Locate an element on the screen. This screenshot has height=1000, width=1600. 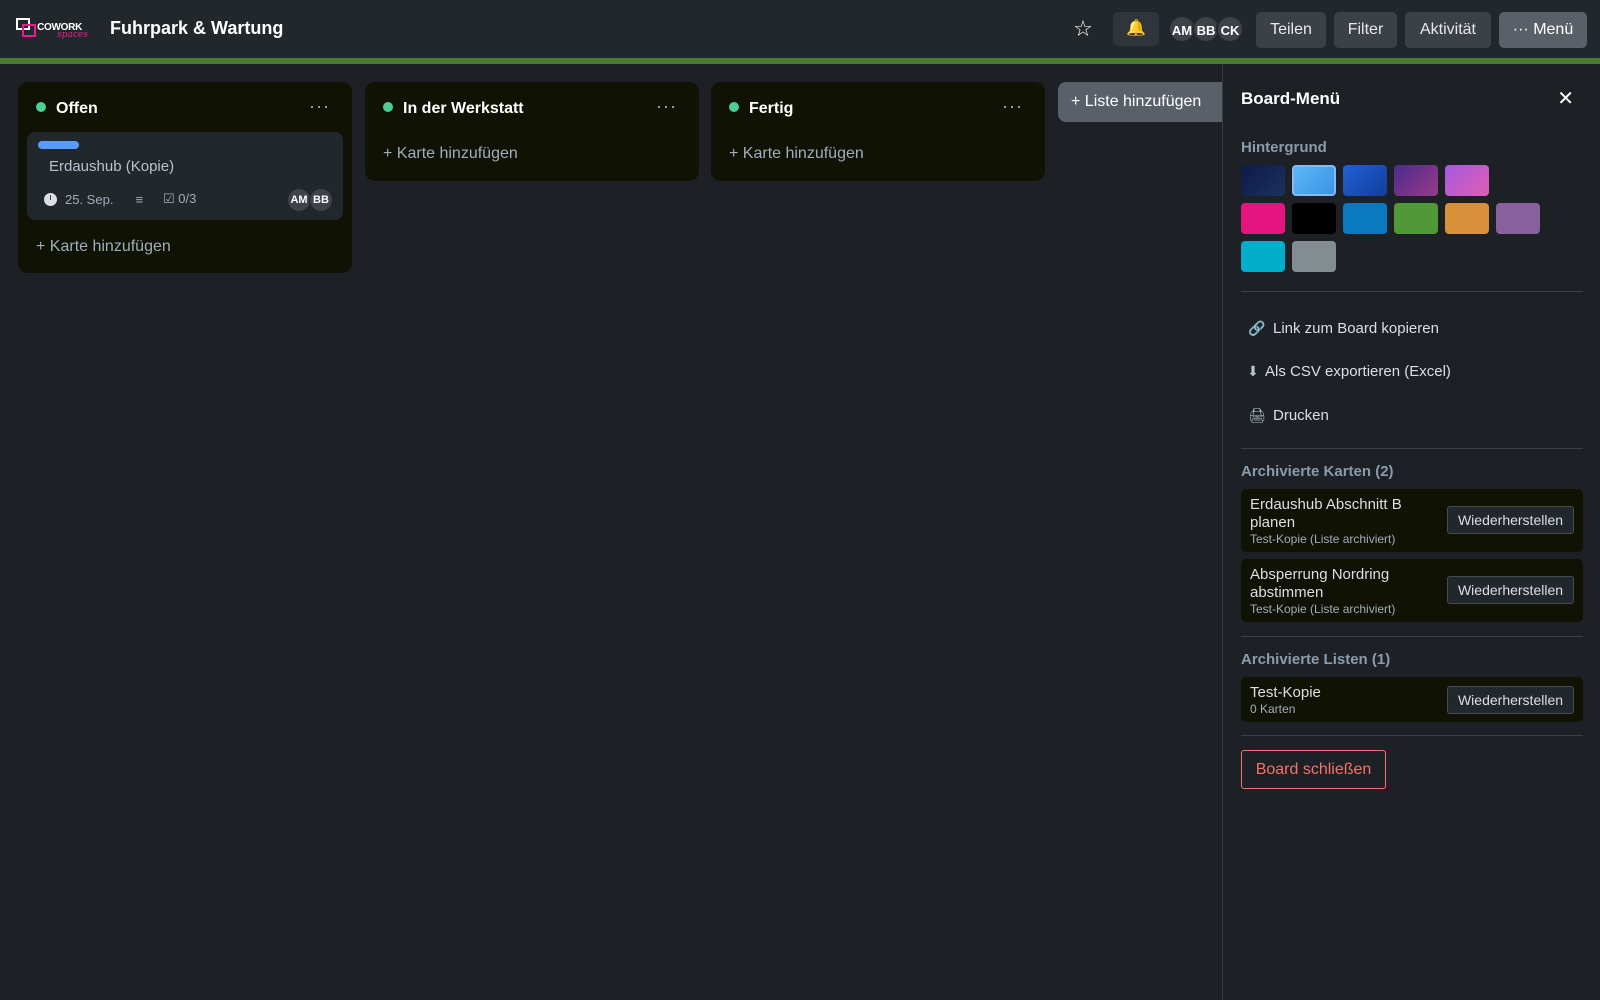
copy-link-button: 🔗 Link zum Board kopieren is located at coordinates (1343, 328).